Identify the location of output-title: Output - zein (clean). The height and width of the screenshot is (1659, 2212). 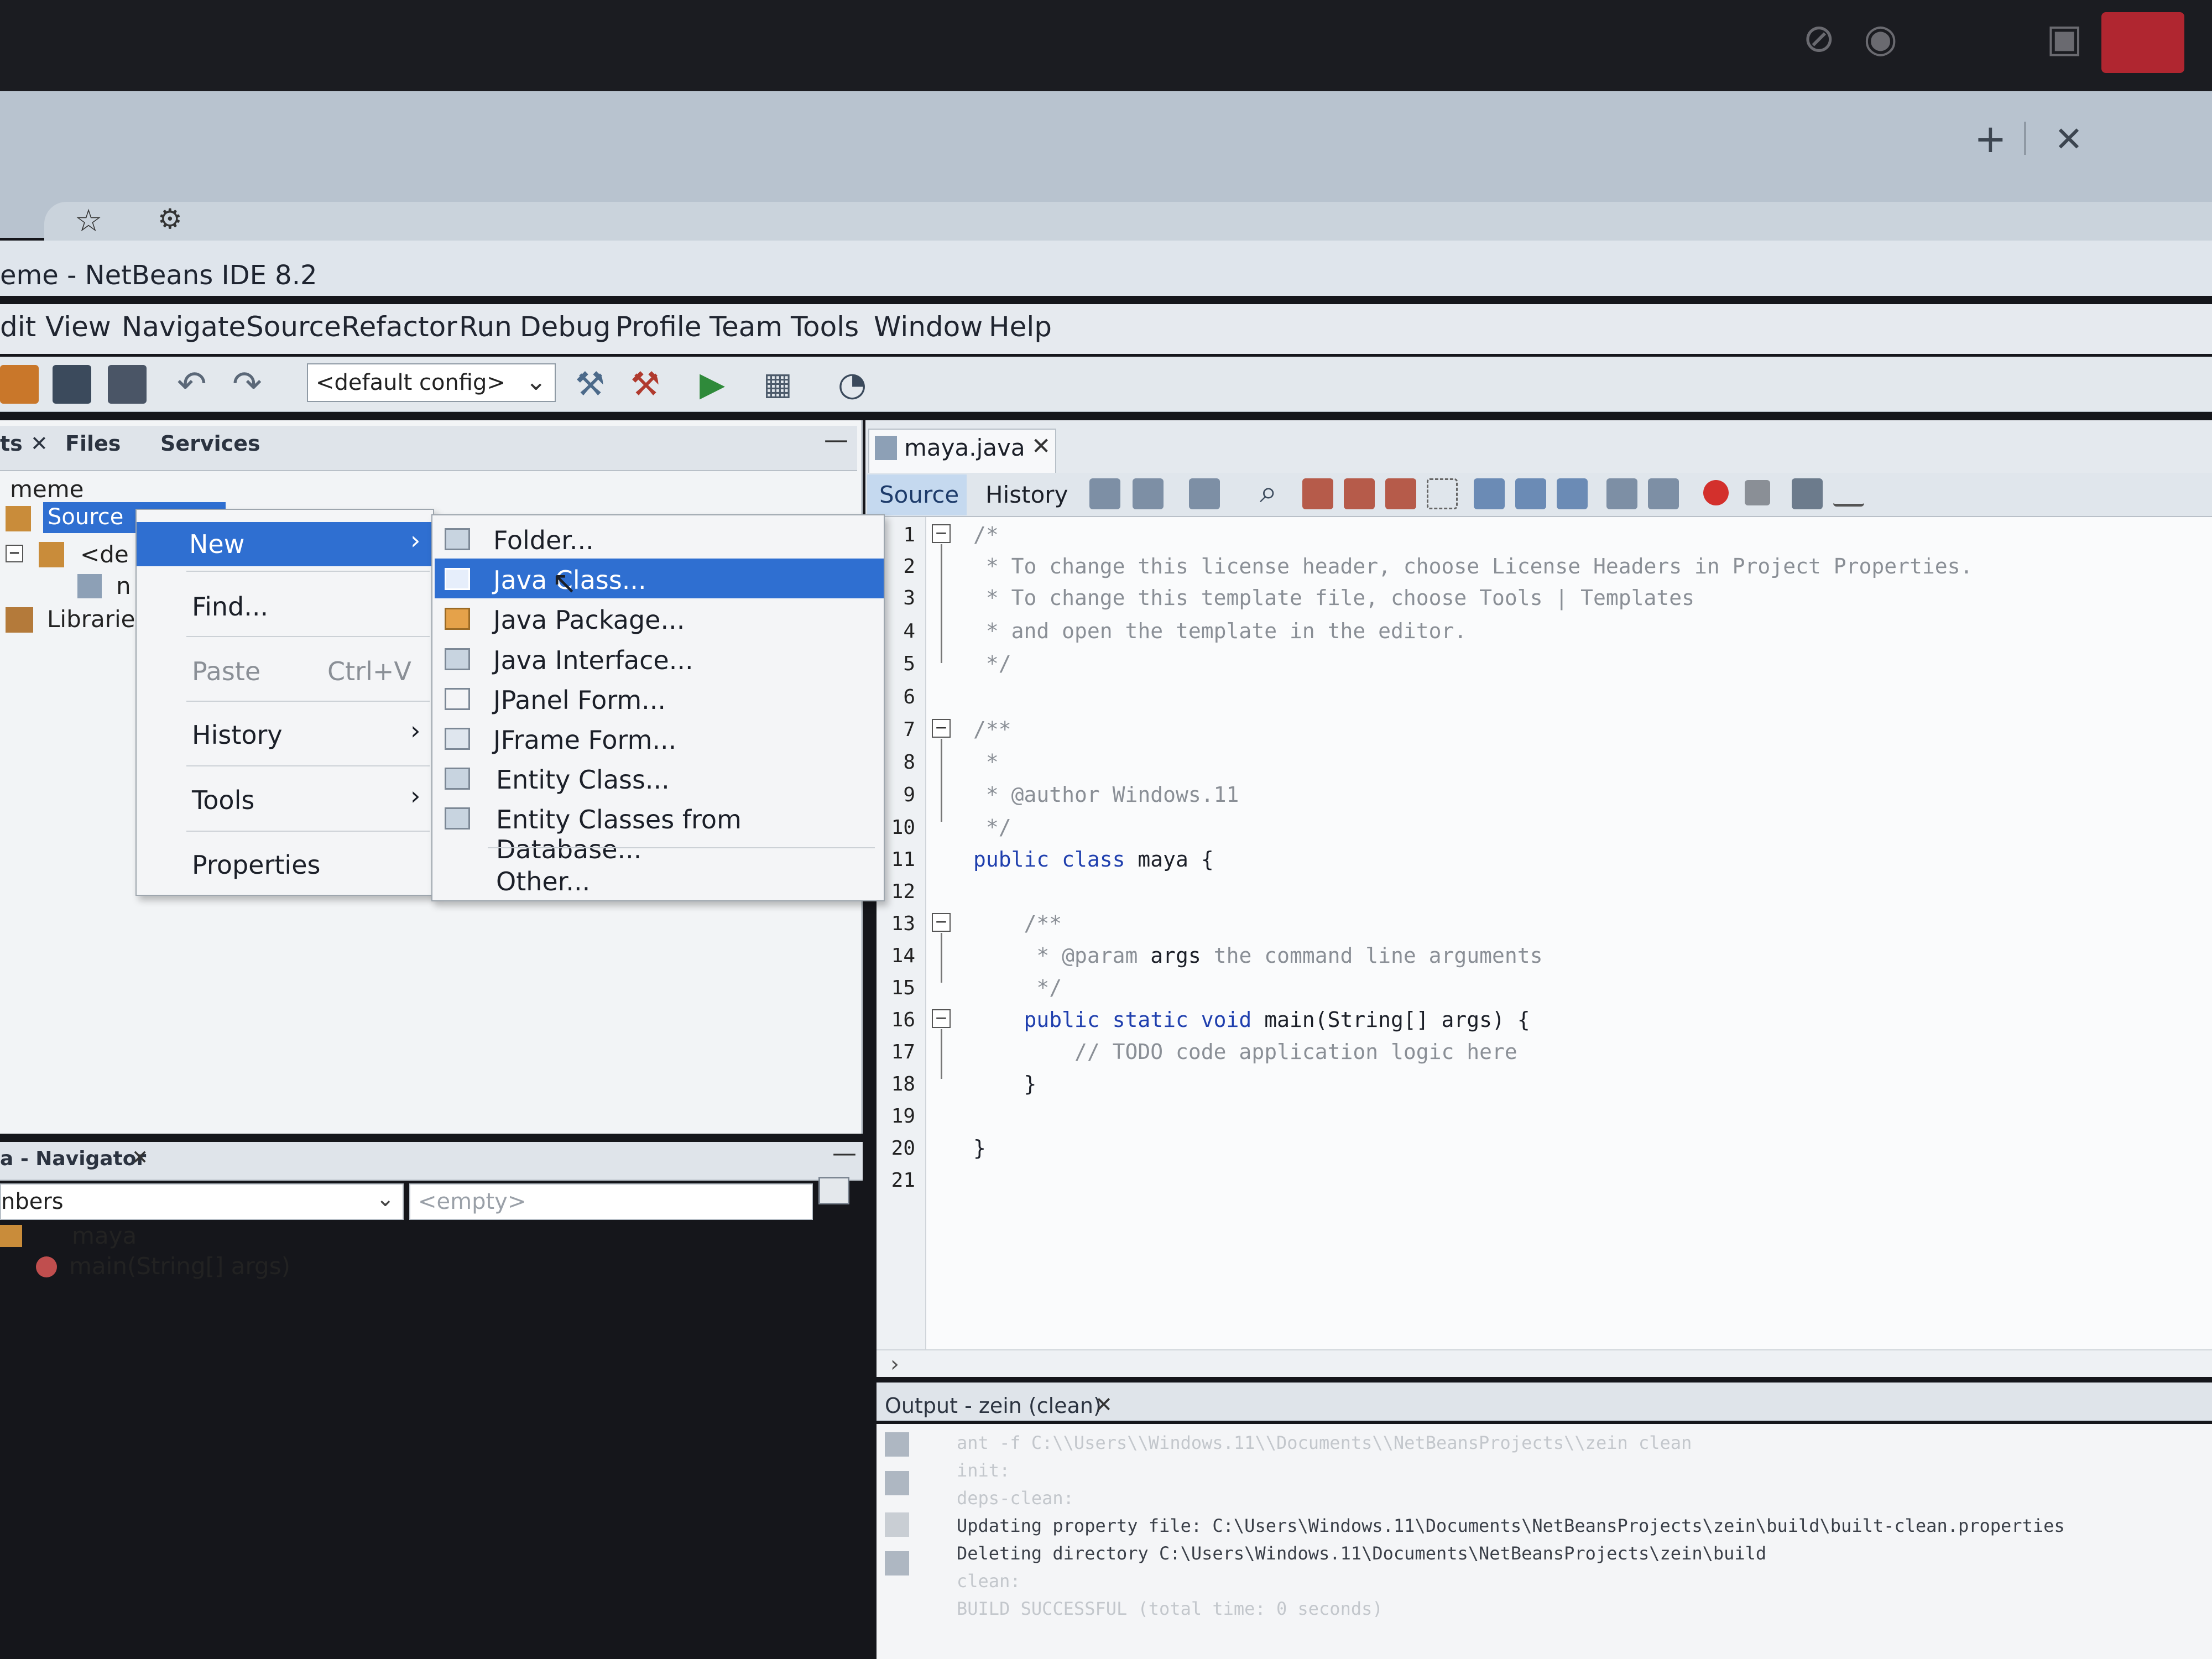
(994, 1406).